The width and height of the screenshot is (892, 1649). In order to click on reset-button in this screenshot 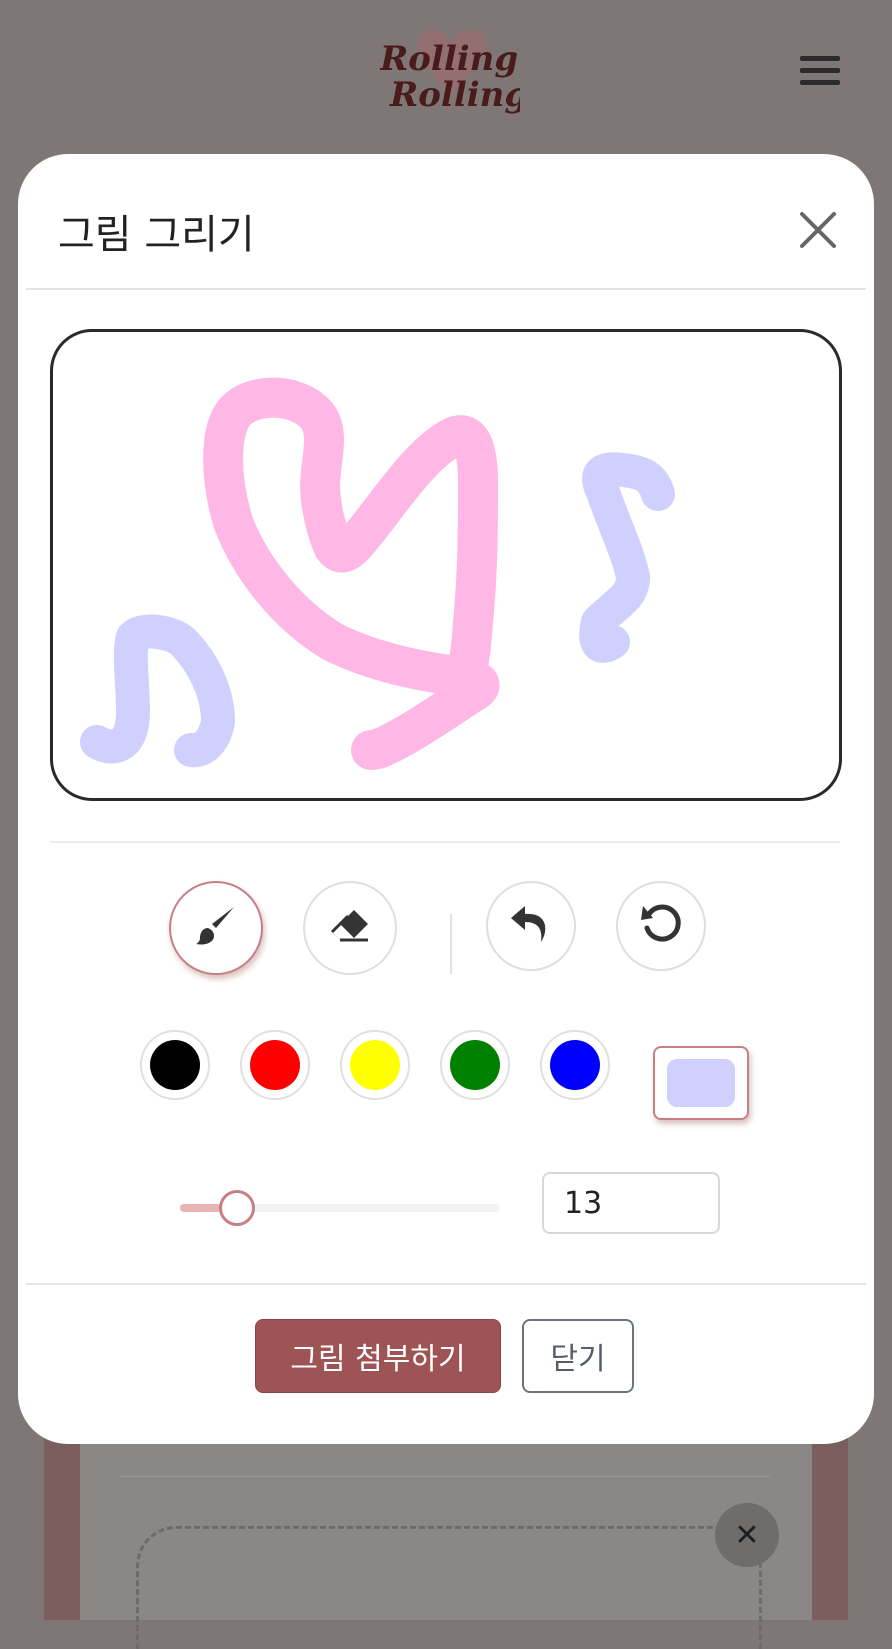, I will do `click(661, 926)`.